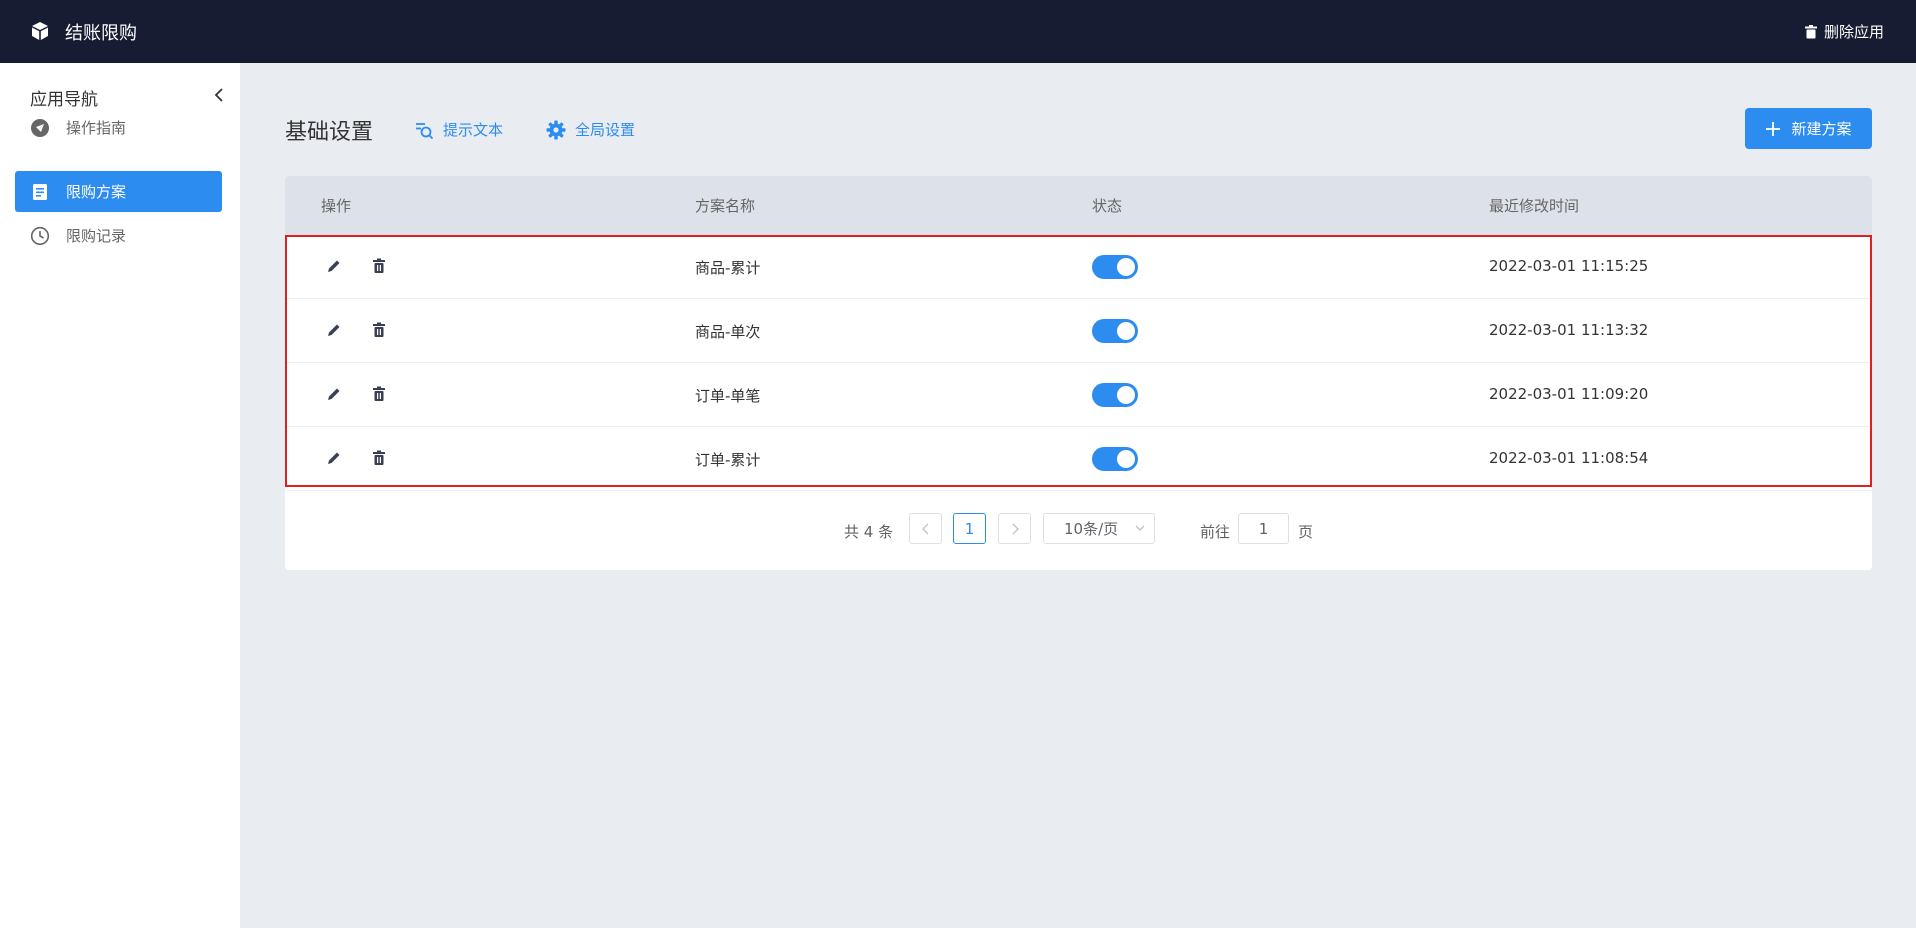 This screenshot has width=1916, height=928. Describe the element at coordinates (1078, 331) in the screenshot. I see `table-row: 商品-单次 2022-03-01 11:13:32` at that location.